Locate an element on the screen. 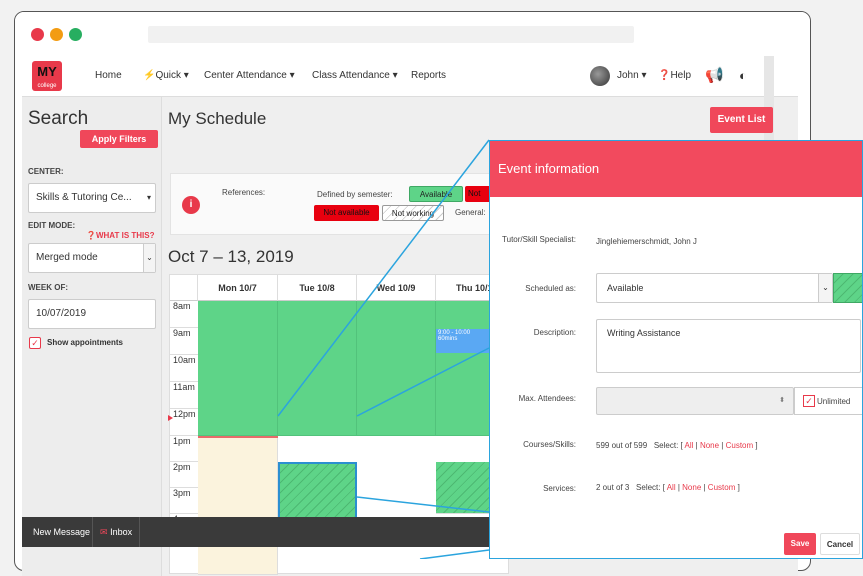  references-label: References: is located at coordinates (244, 192).